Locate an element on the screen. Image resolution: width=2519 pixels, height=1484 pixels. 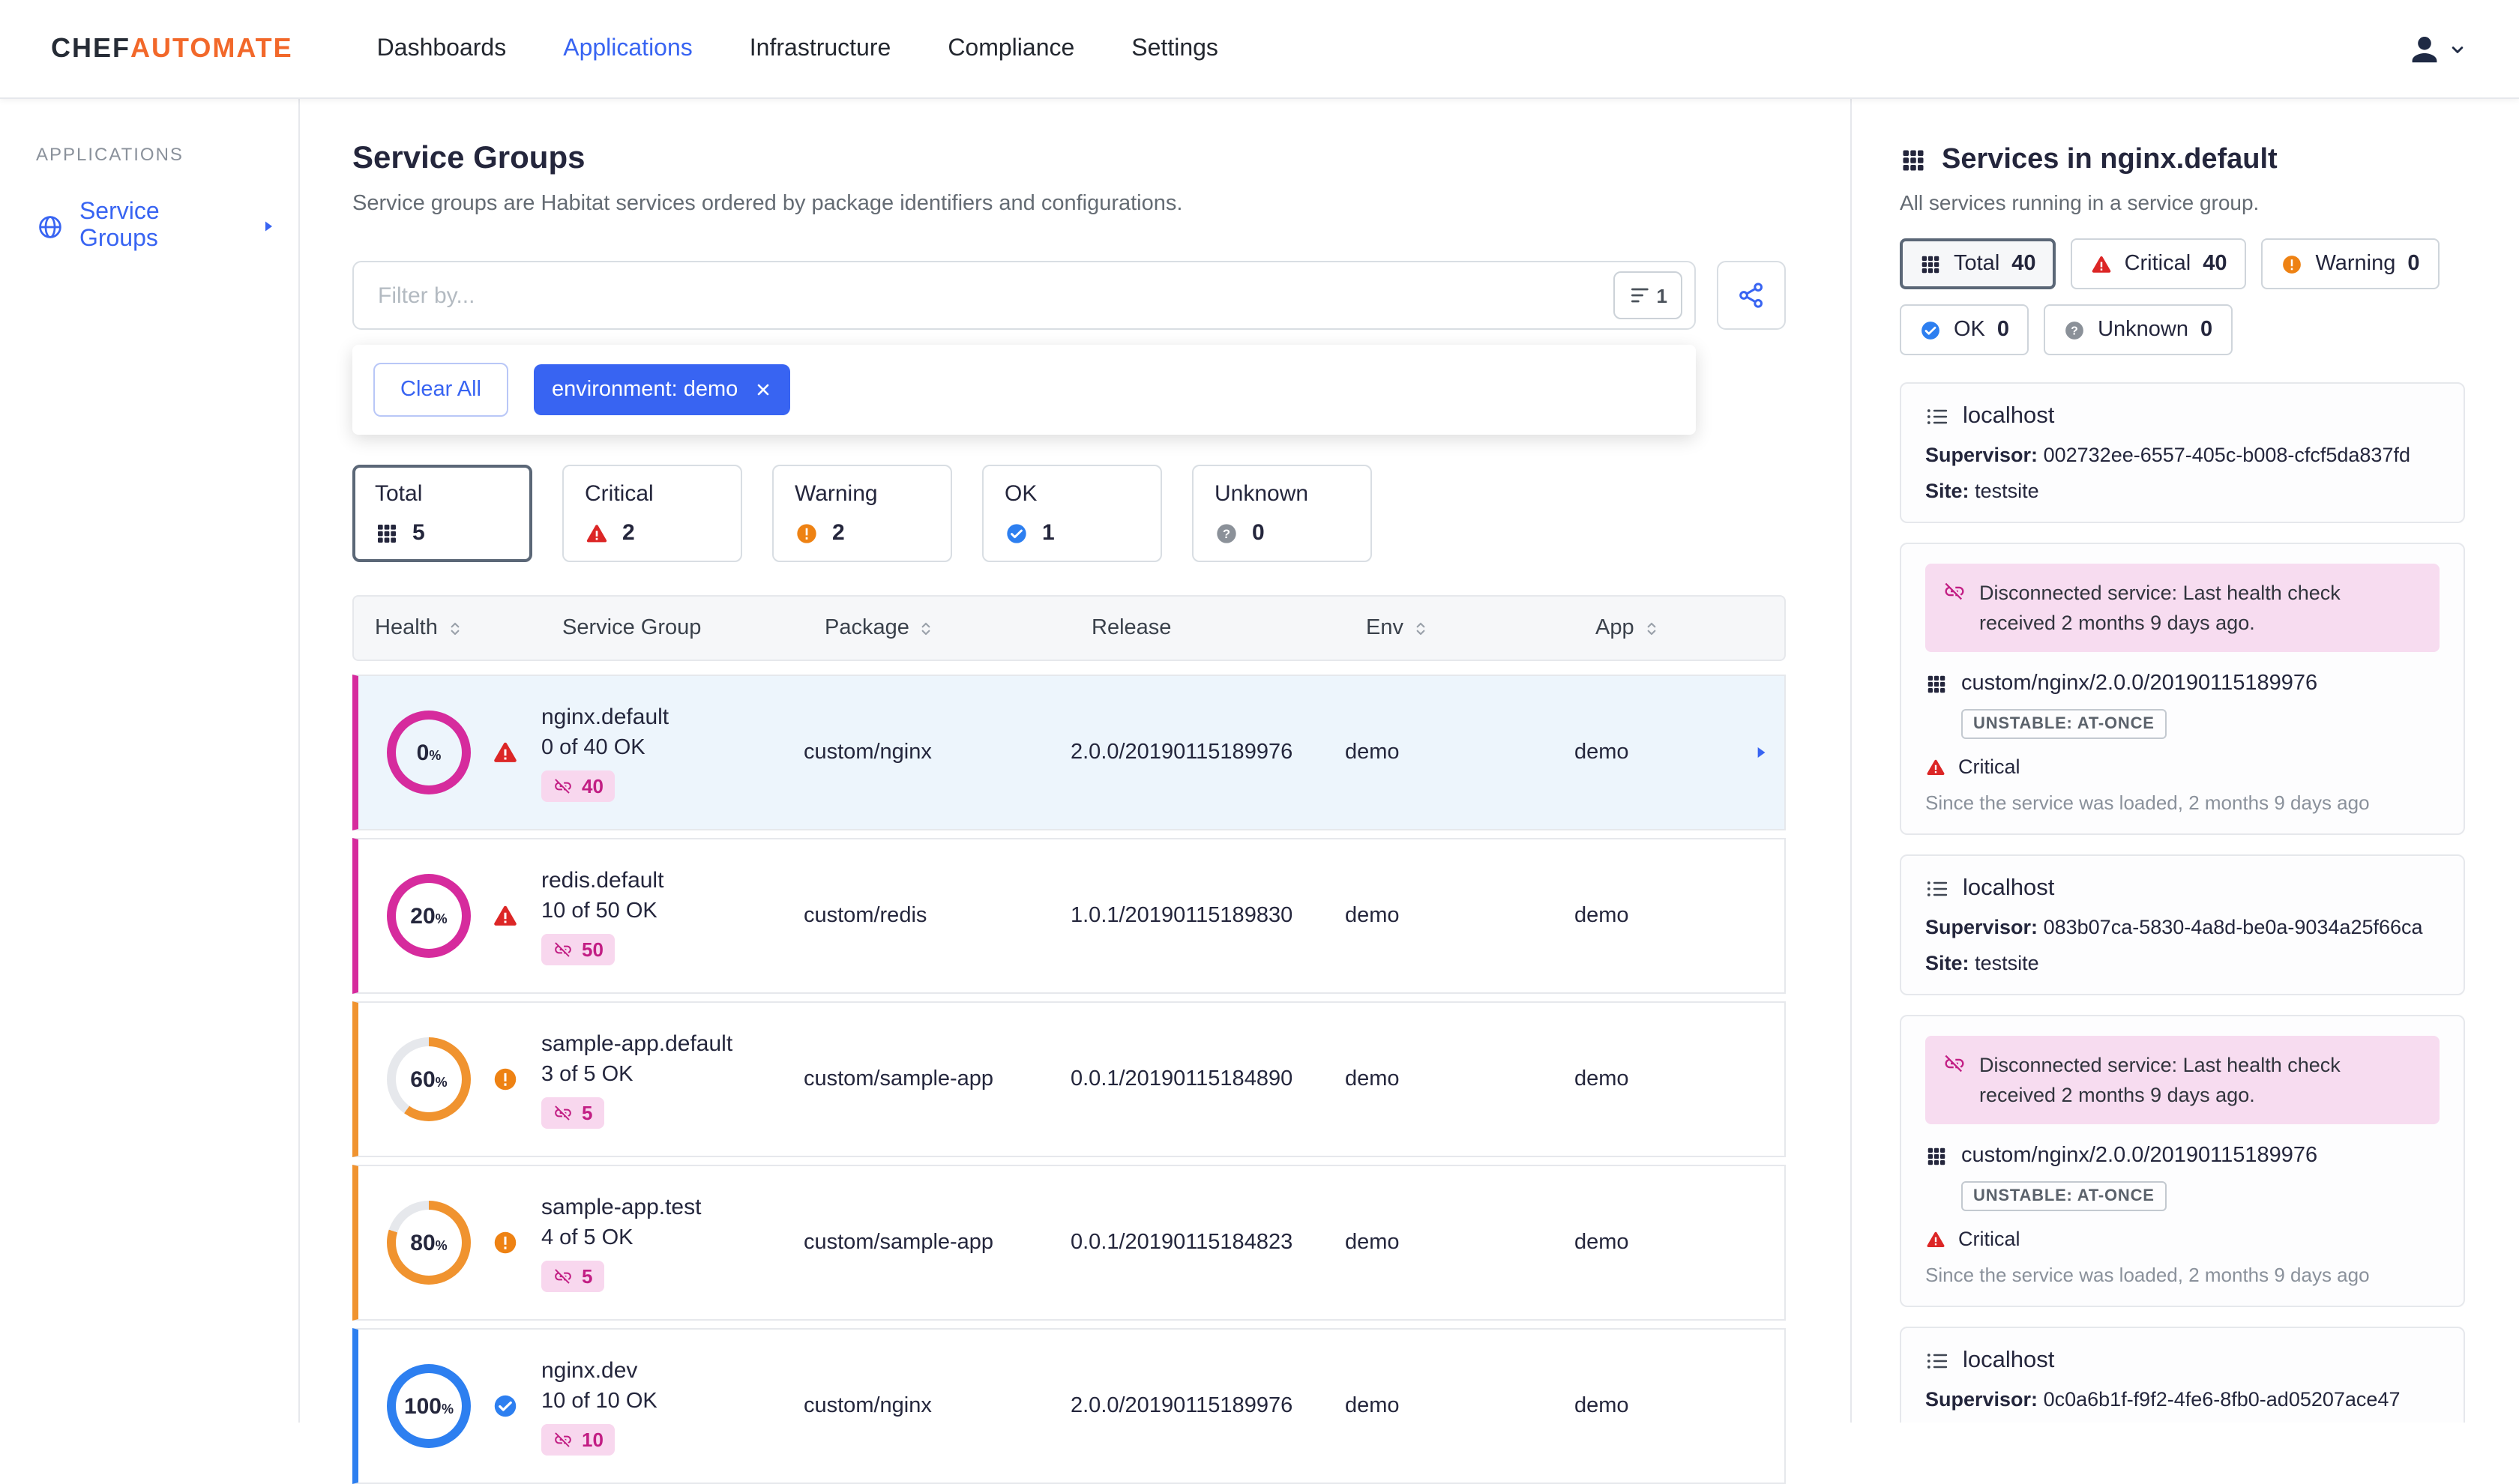
status-card-label: Critical is located at coordinates (619, 494).